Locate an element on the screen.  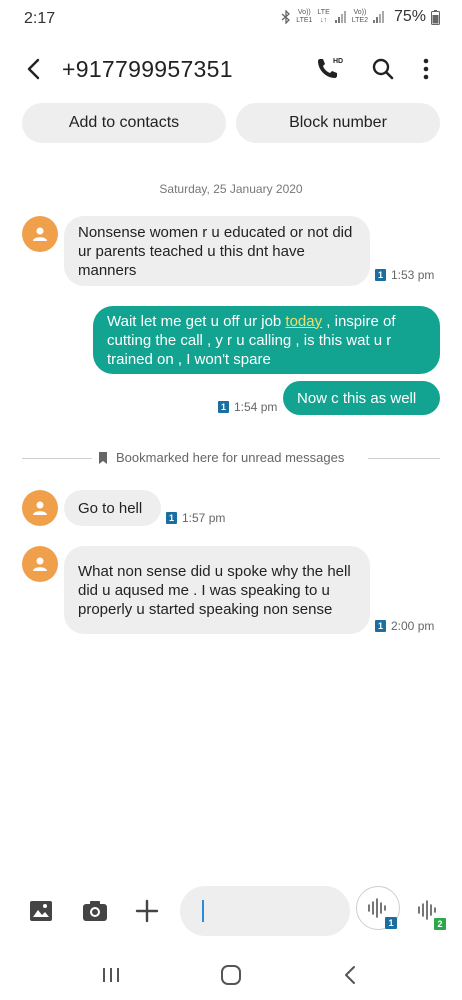
home-icon is located at coordinates (231, 975).